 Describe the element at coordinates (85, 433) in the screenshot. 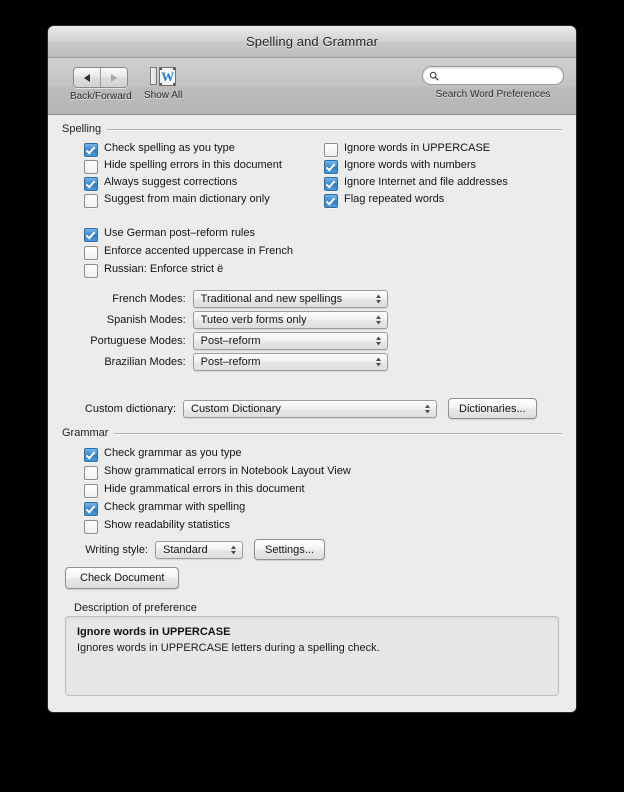

I see `grammar-group-title: Grammar` at that location.